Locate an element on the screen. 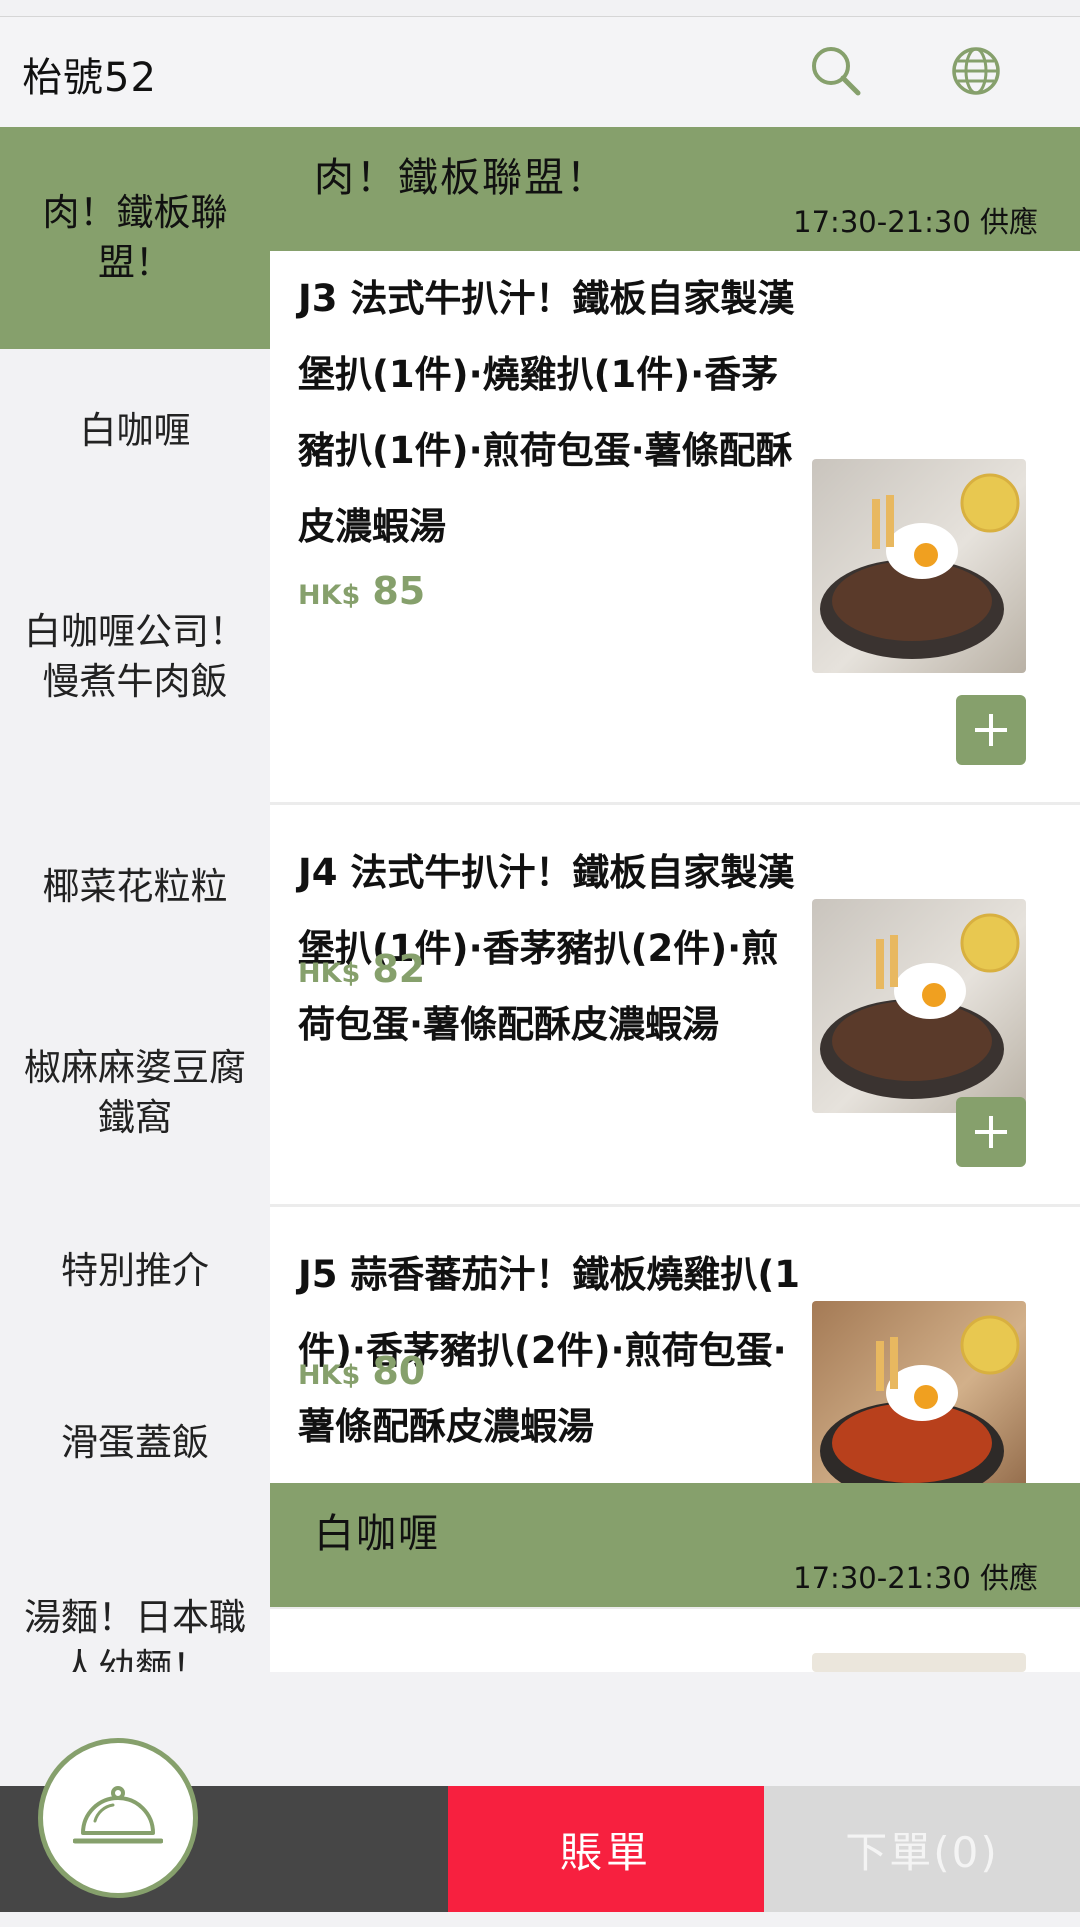  sidebar-item-meat-teppanyaki: 肉！鐵板聯盟！ is located at coordinates (135, 238).